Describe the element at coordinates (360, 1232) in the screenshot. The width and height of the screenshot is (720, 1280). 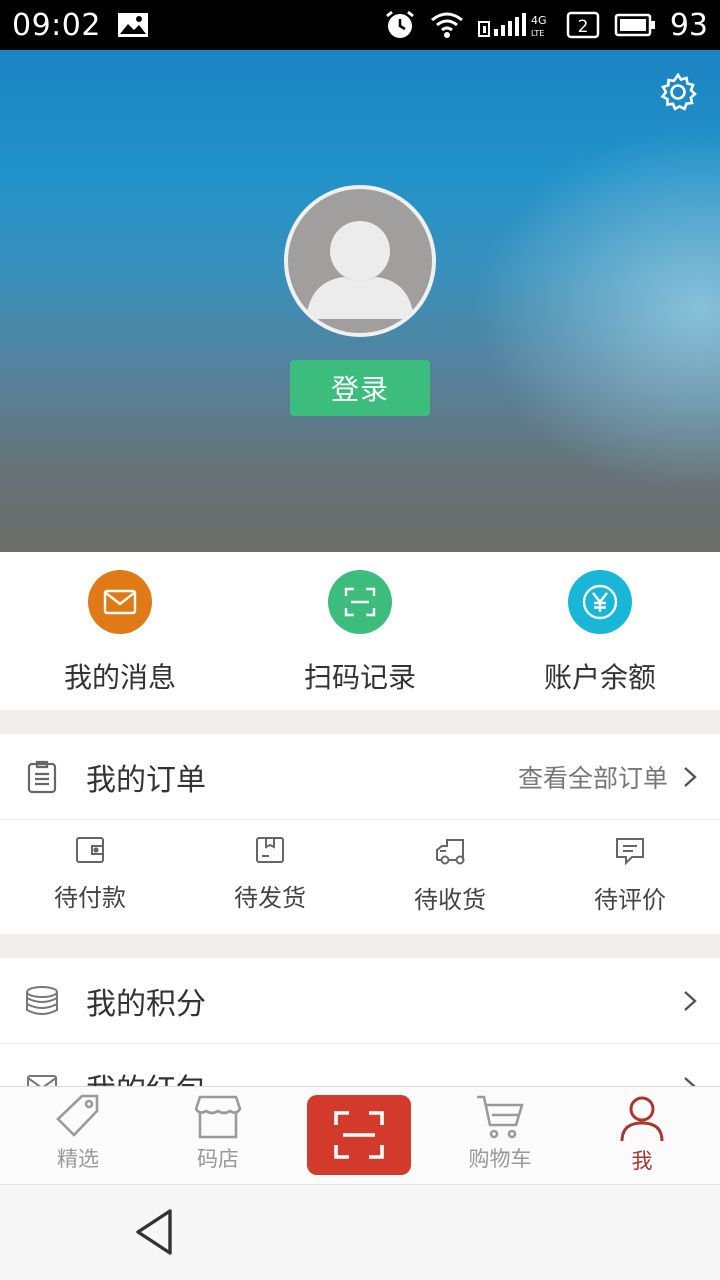
I see `system-nav-bar` at that location.